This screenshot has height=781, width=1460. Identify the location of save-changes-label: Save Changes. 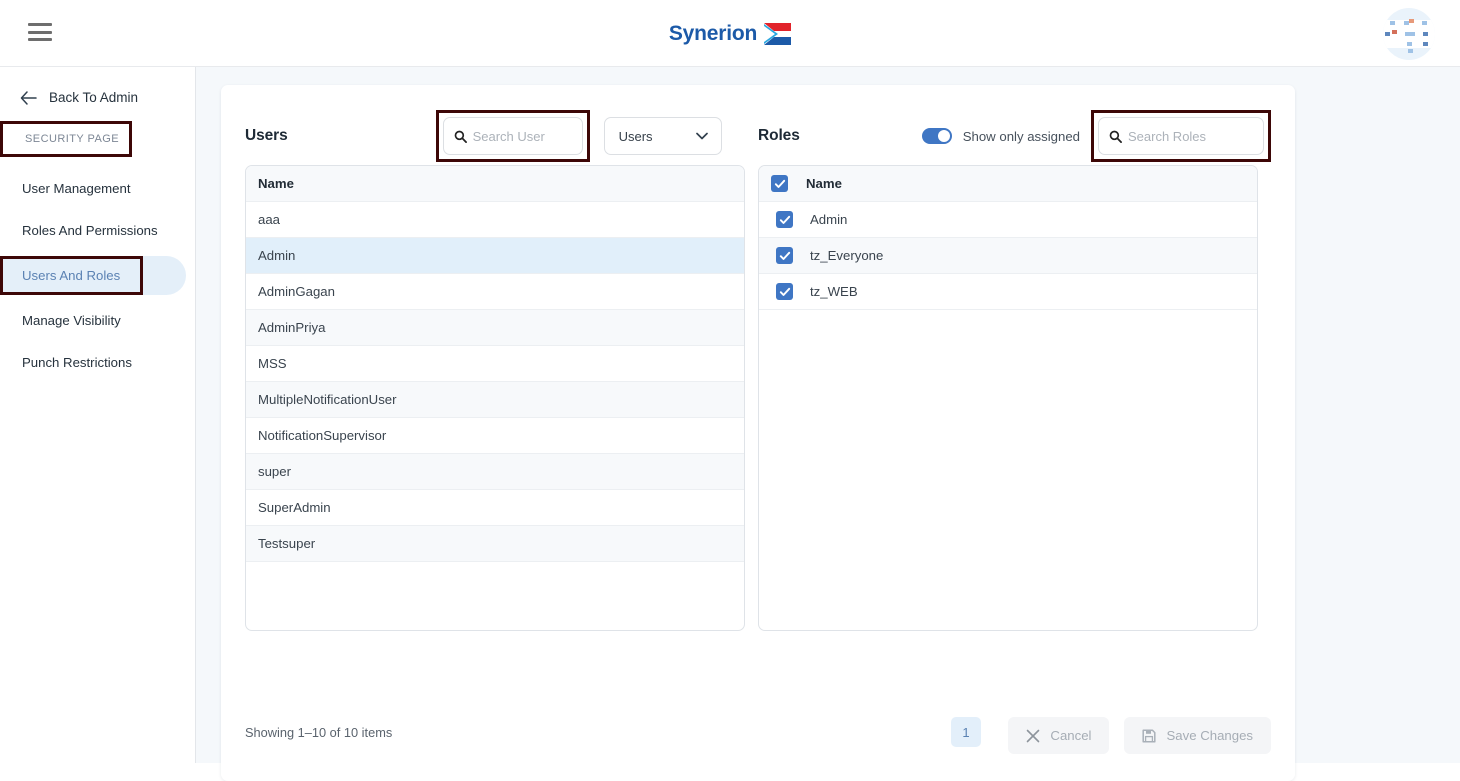
(1209, 735).